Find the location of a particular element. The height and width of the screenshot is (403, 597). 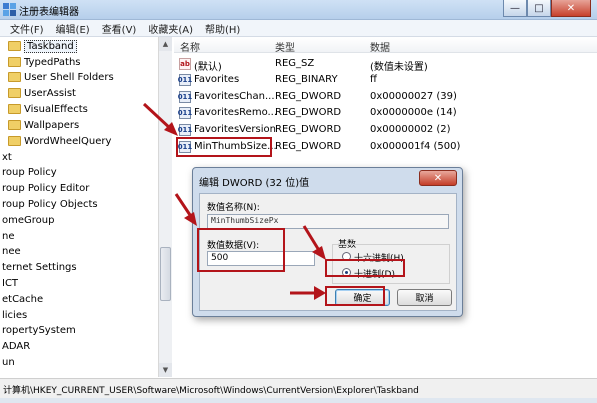

highlight-ok-button is located at coordinates (355, 296).